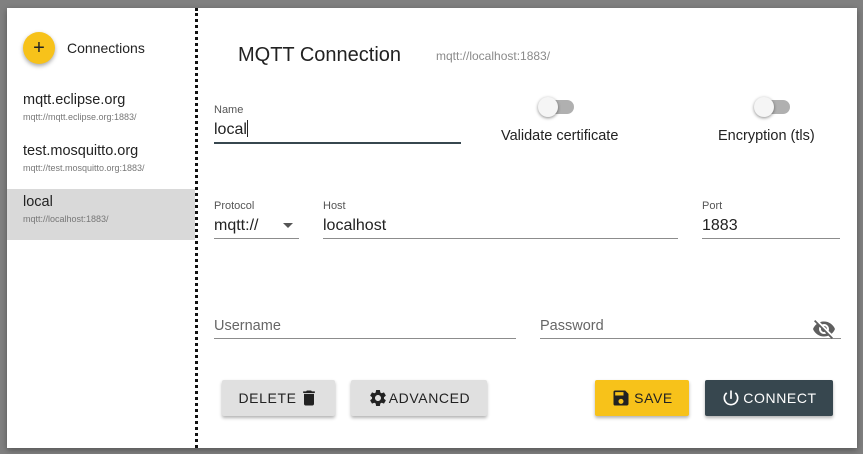  Describe the element at coordinates (771, 226) in the screenshot. I see `port-input: 1883` at that location.